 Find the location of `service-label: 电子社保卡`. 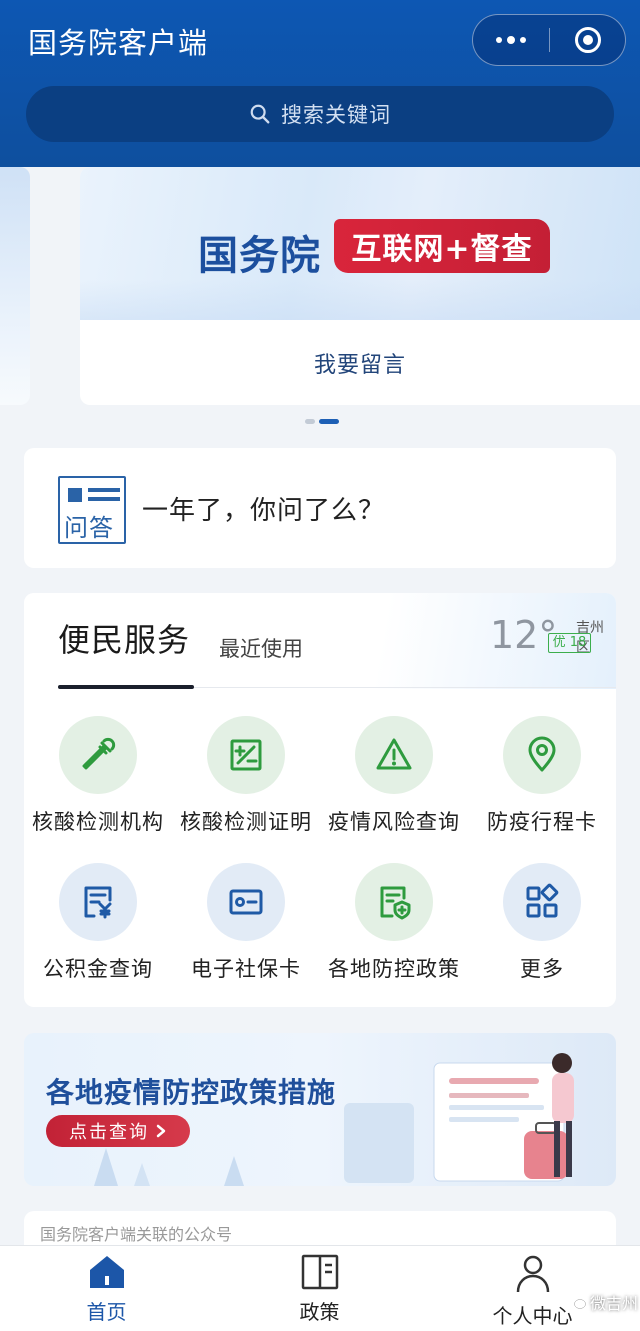

service-label: 电子社保卡 is located at coordinates (246, 969).